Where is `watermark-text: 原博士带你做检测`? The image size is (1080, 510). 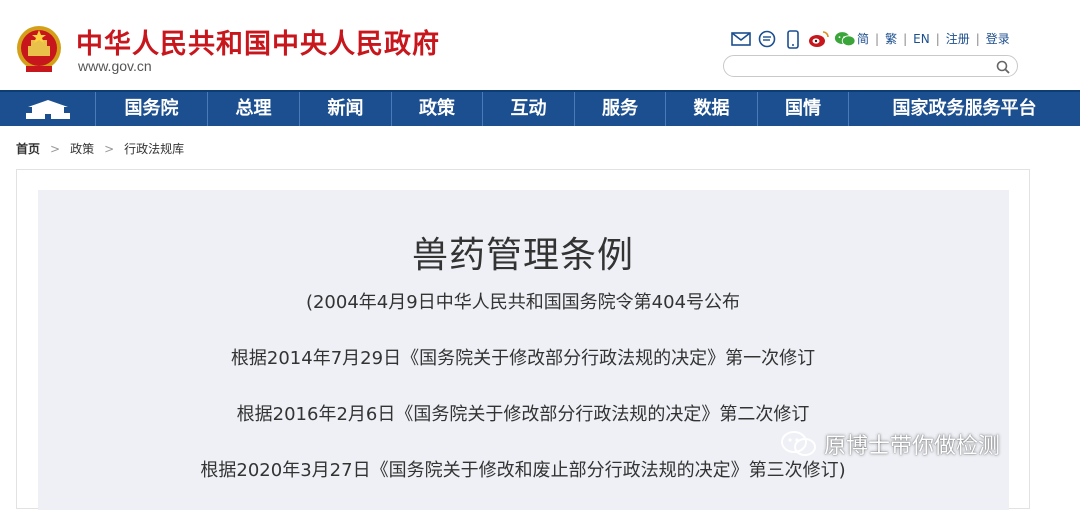
watermark-text: 原博士带你做检测 is located at coordinates (912, 446).